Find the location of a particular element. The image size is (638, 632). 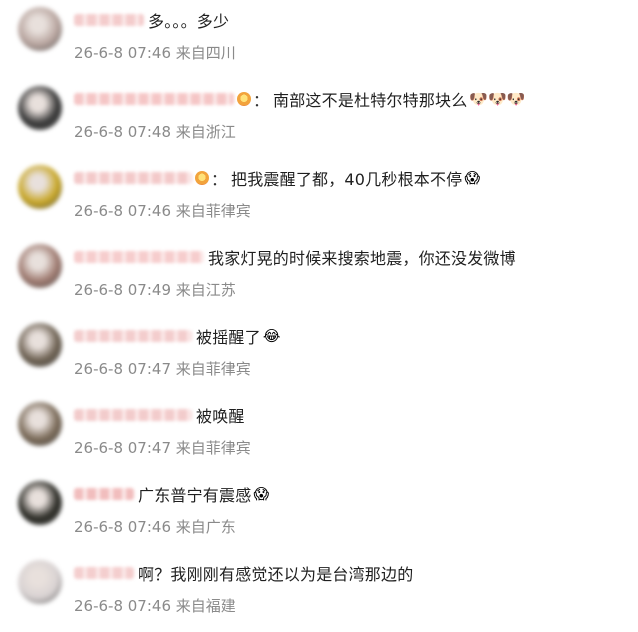

comment-item: ： 南部这不是杜特尔特那块么 🐶🐶🐶 26-6-8 07:48 来自浙江 is located at coordinates (319, 118).